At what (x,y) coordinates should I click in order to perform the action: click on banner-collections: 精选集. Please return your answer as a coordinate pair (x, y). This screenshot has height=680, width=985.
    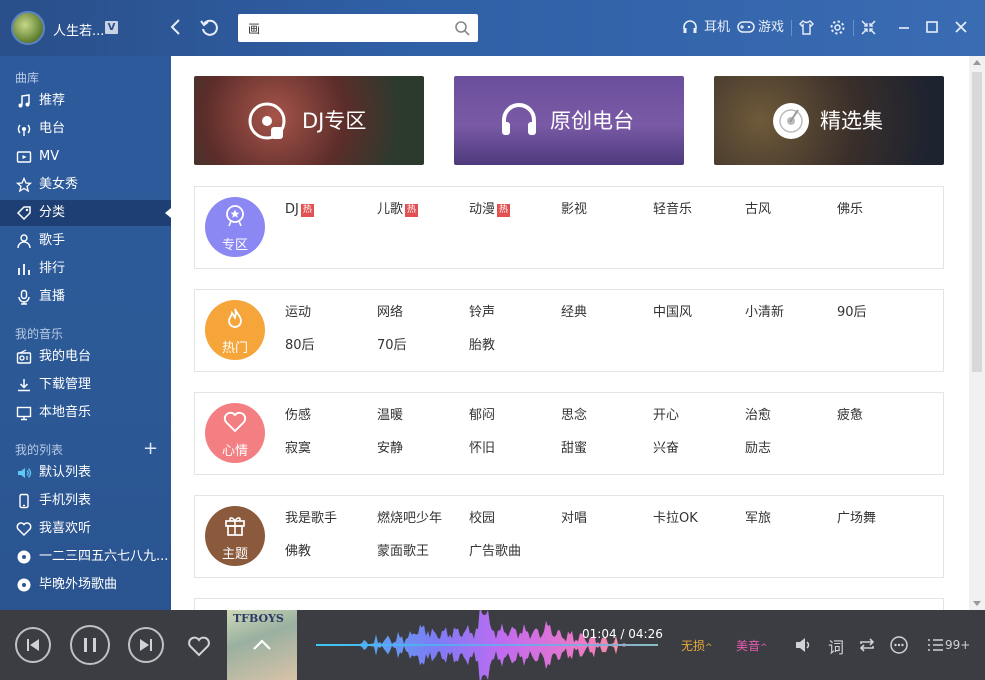
    Looking at the image, I should click on (829, 120).